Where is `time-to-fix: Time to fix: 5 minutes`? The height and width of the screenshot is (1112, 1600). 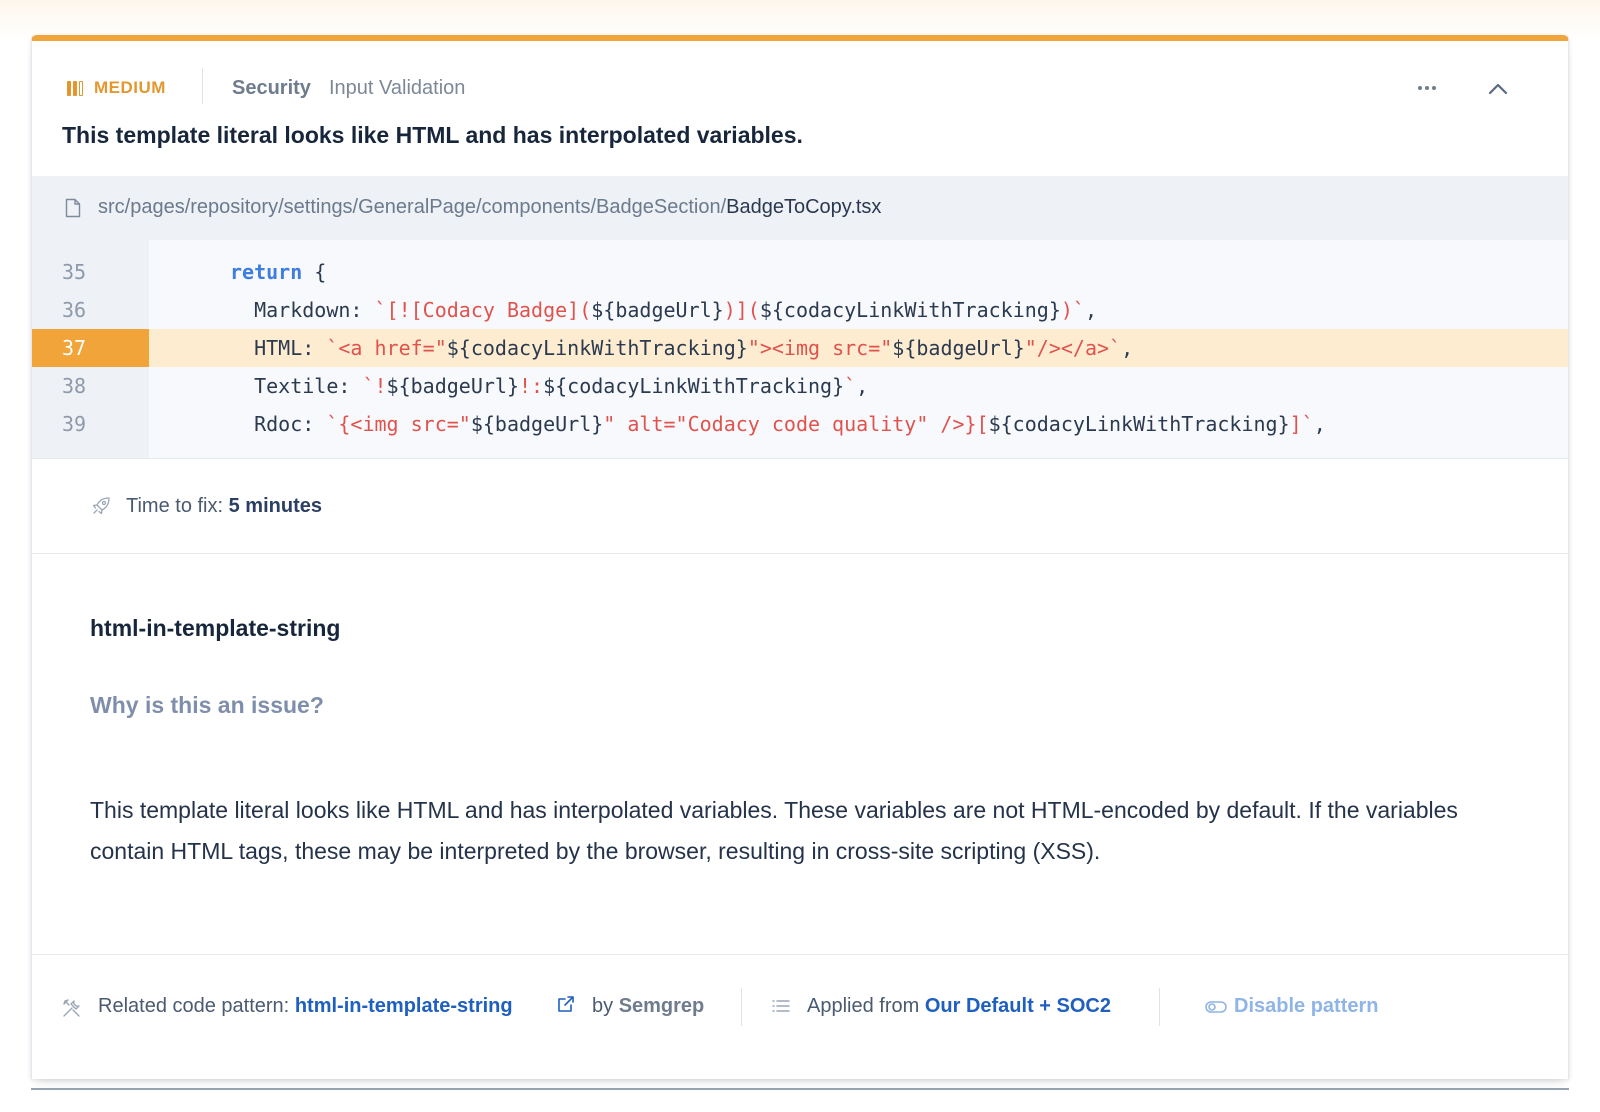 time-to-fix: Time to fix: 5 minutes is located at coordinates (224, 506).